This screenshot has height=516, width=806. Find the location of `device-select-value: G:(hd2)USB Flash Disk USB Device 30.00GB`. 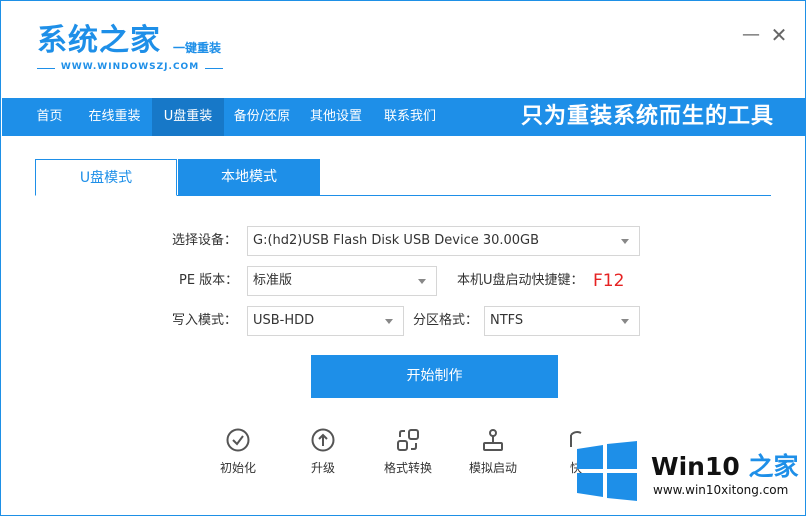

device-select-value: G:(hd2)USB Flash Disk USB Device 30.00GB is located at coordinates (396, 240).